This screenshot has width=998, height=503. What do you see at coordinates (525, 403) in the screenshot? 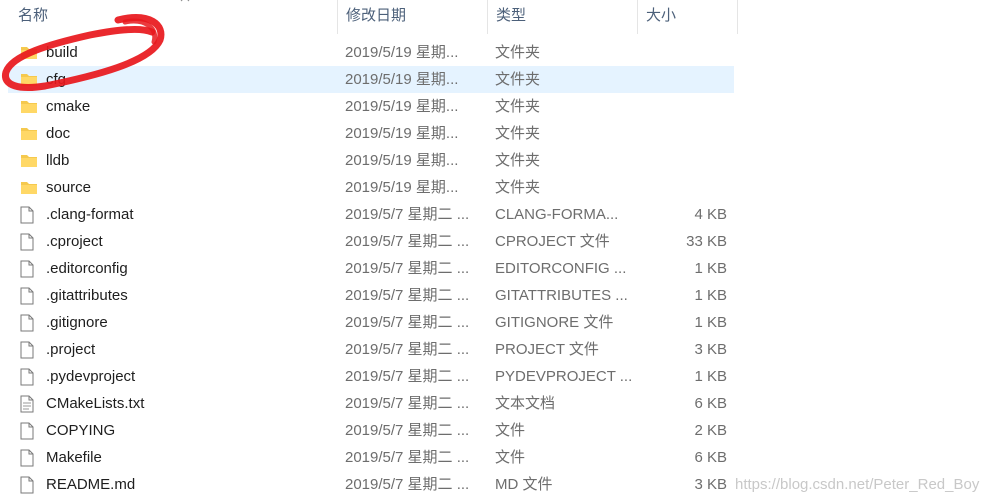
I see `file-type: 文本文档` at bounding box center [525, 403].